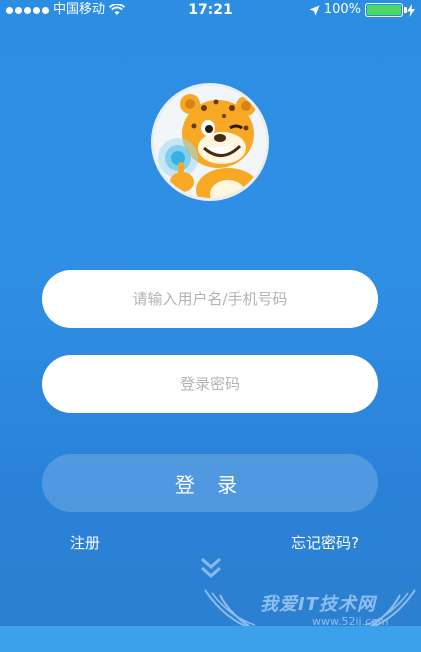 This screenshot has height=652, width=421. What do you see at coordinates (210, 483) in the screenshot?
I see `login-button: 登 录` at bounding box center [210, 483].